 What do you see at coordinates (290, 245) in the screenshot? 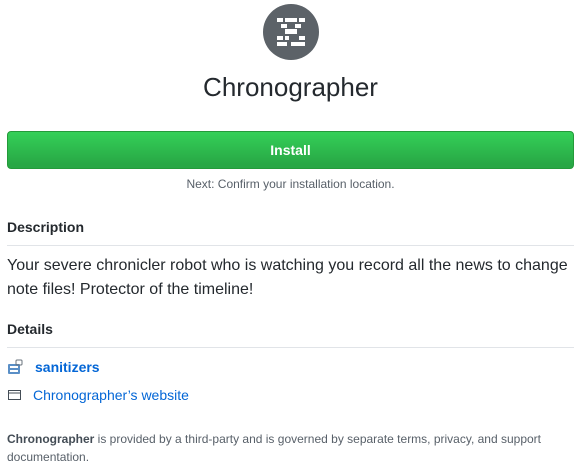
I see `description-divider` at bounding box center [290, 245].